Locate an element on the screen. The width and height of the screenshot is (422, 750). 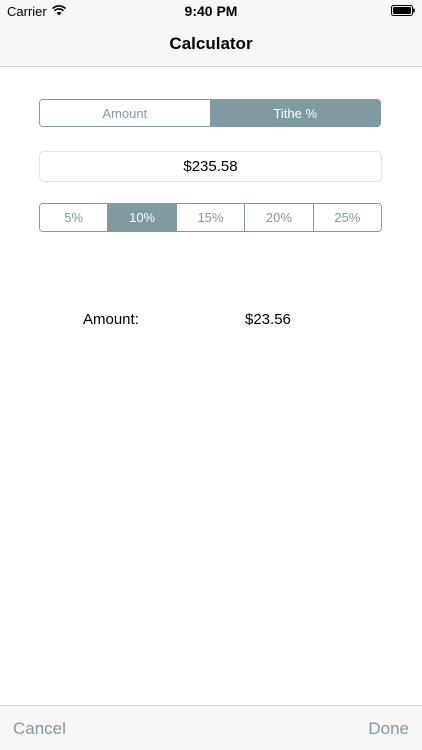
percent-segment-15: 15% is located at coordinates (210, 217).